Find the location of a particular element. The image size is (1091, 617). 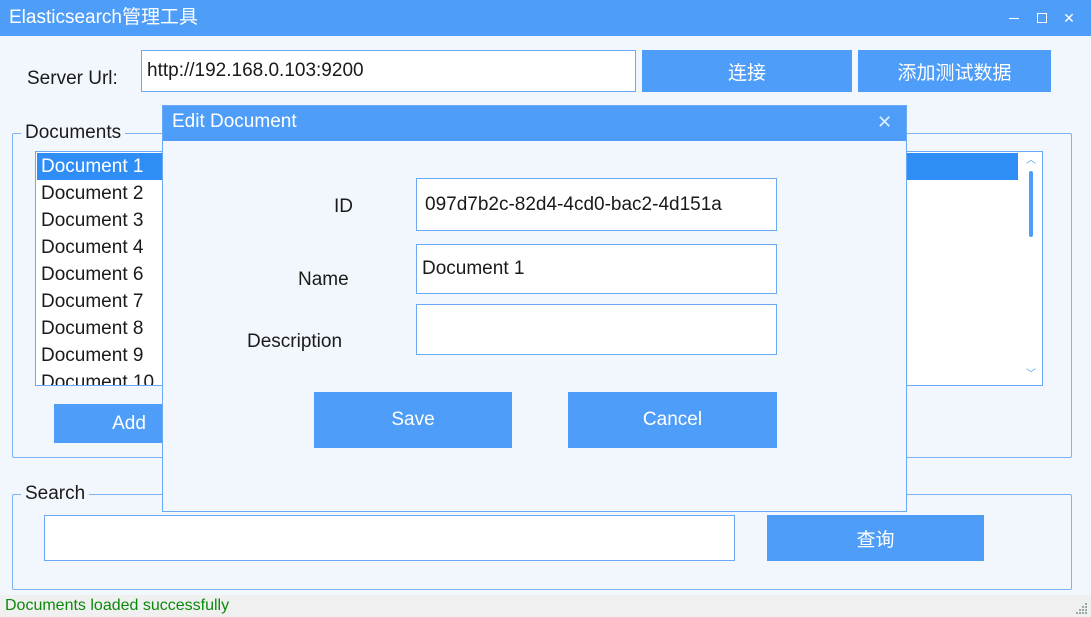

scroll-thumb is located at coordinates (1031, 204).